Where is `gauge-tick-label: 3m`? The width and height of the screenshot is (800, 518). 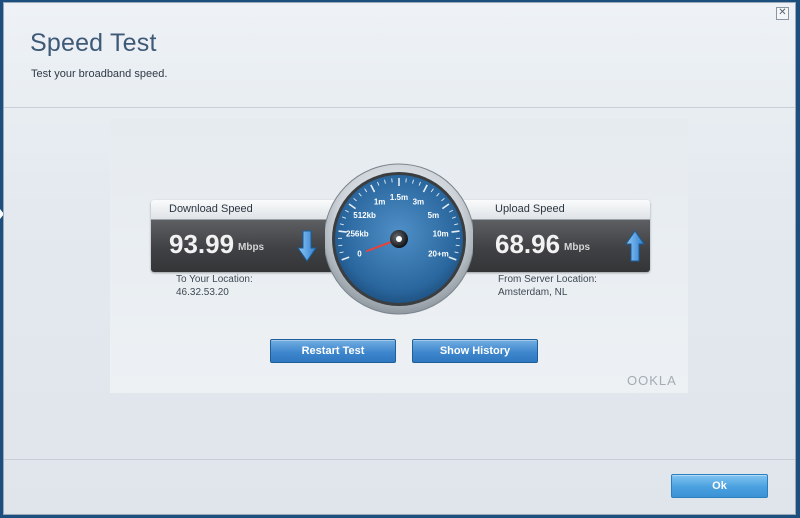
gauge-tick-label: 3m is located at coordinates (419, 202).